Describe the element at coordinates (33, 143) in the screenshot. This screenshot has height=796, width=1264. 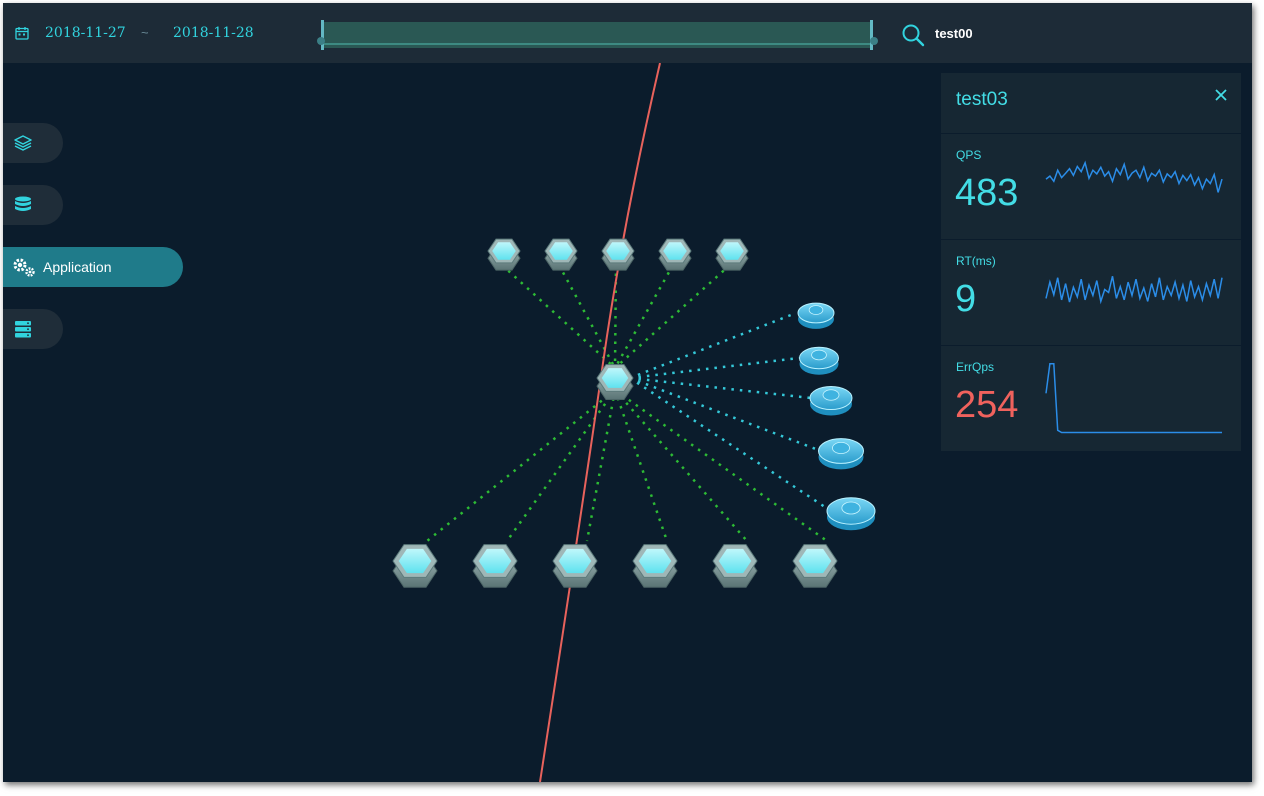
I see `sidebar-item-layers` at that location.